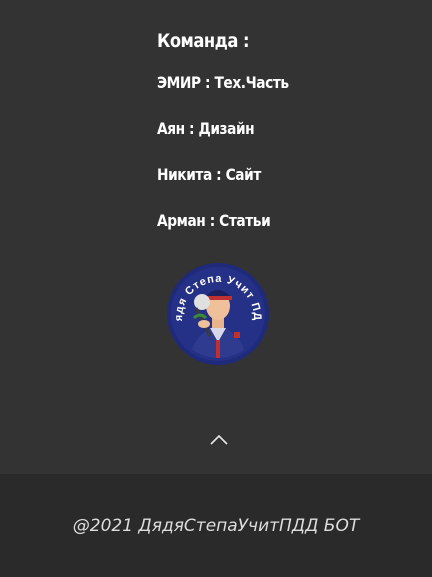 Image resolution: width=432 pixels, height=577 pixels. I want to click on team-member-arman: Арман : Статьи, so click(214, 220).